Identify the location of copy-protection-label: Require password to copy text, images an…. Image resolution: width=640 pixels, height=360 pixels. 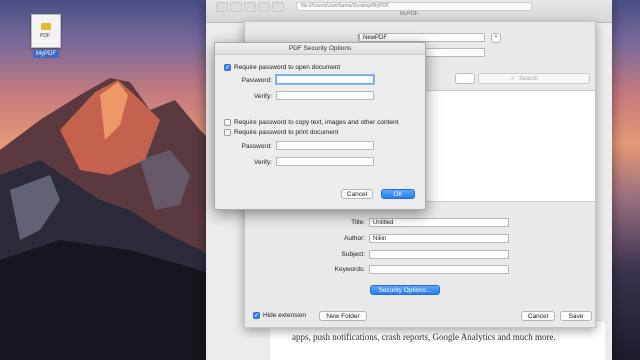
(316, 122).